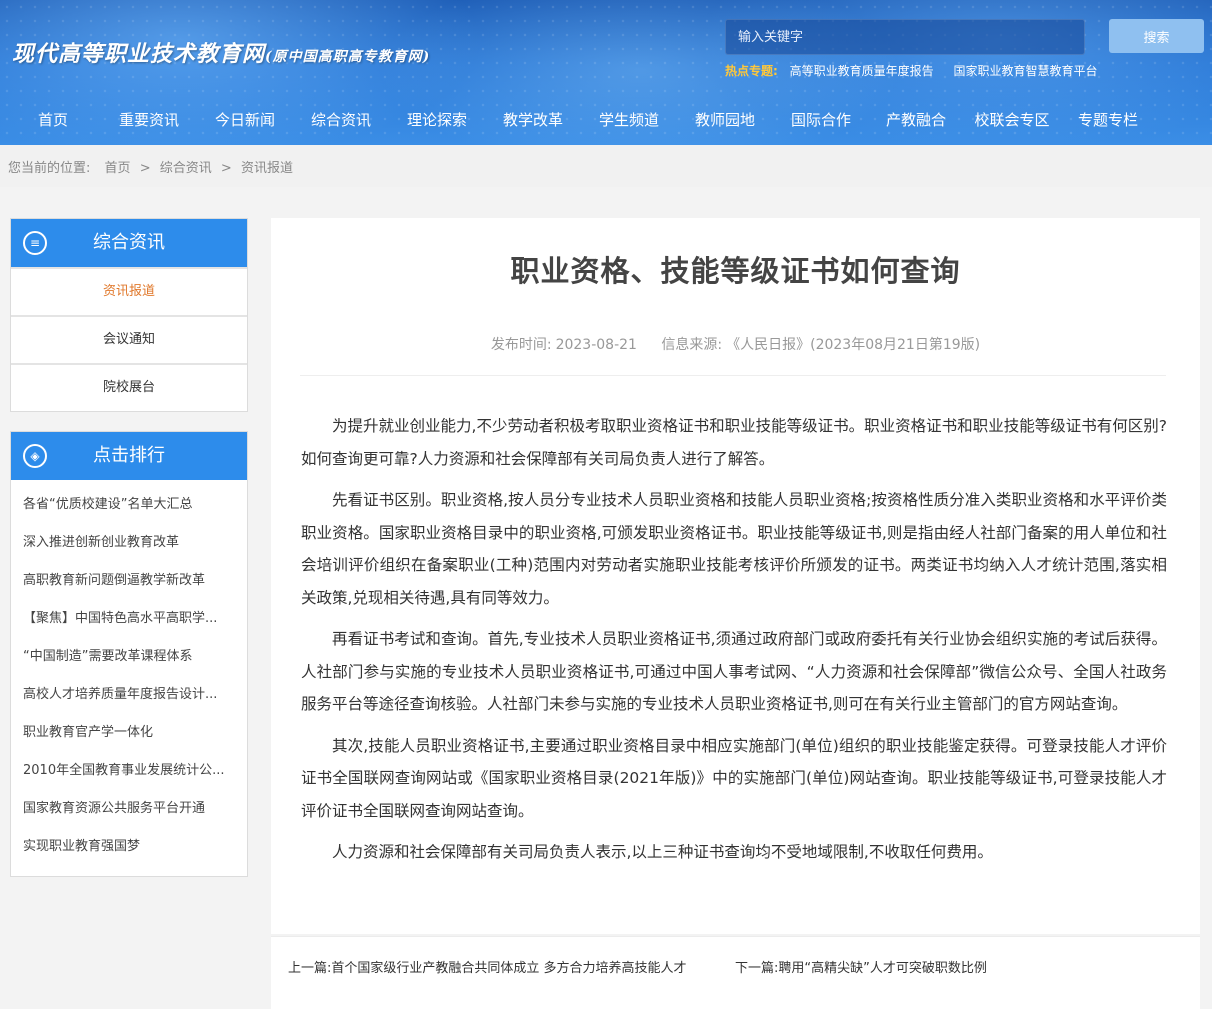 Image resolution: width=1212 pixels, height=1009 pixels. Describe the element at coordinates (118, 168) in the screenshot. I see `breadcrumb-link-home: 首页` at that location.